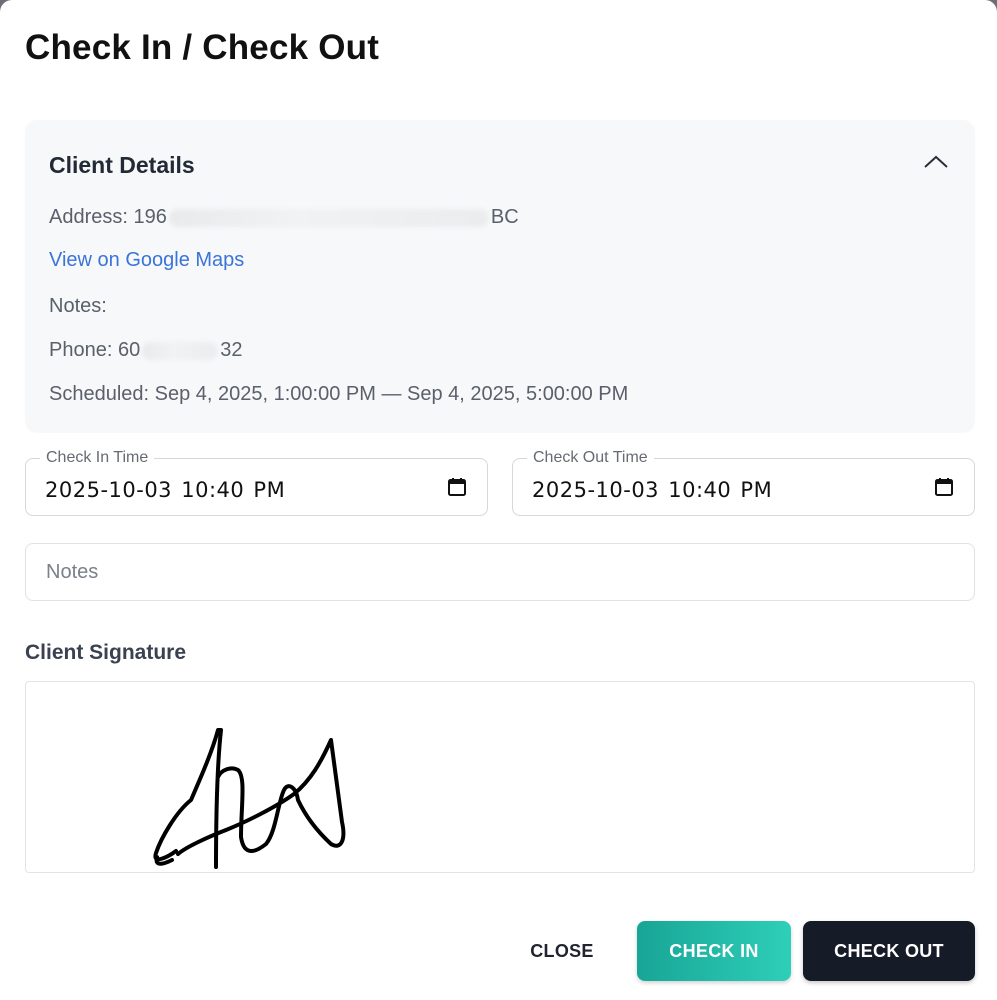 This screenshot has width=997, height=1000. I want to click on notes-line: Notes:, so click(78, 306).